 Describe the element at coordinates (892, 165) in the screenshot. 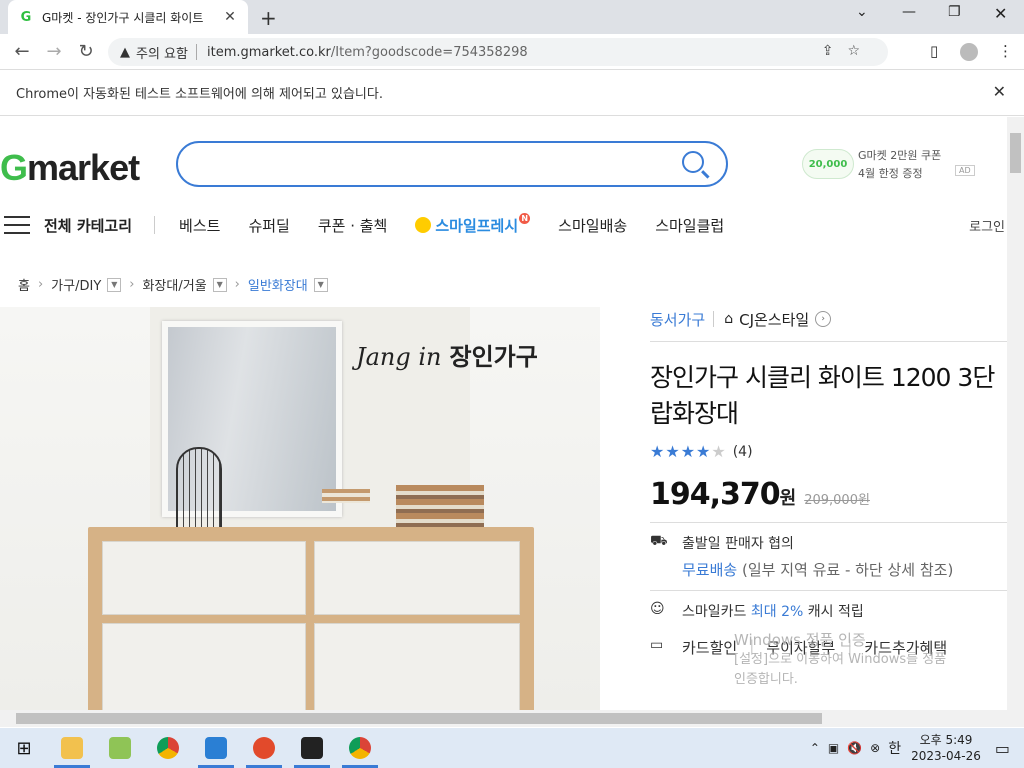

I see `coupon-ad-banner: 20,000 G마켓 2만원 쿠폰 4월 한정 증정 AD` at that location.